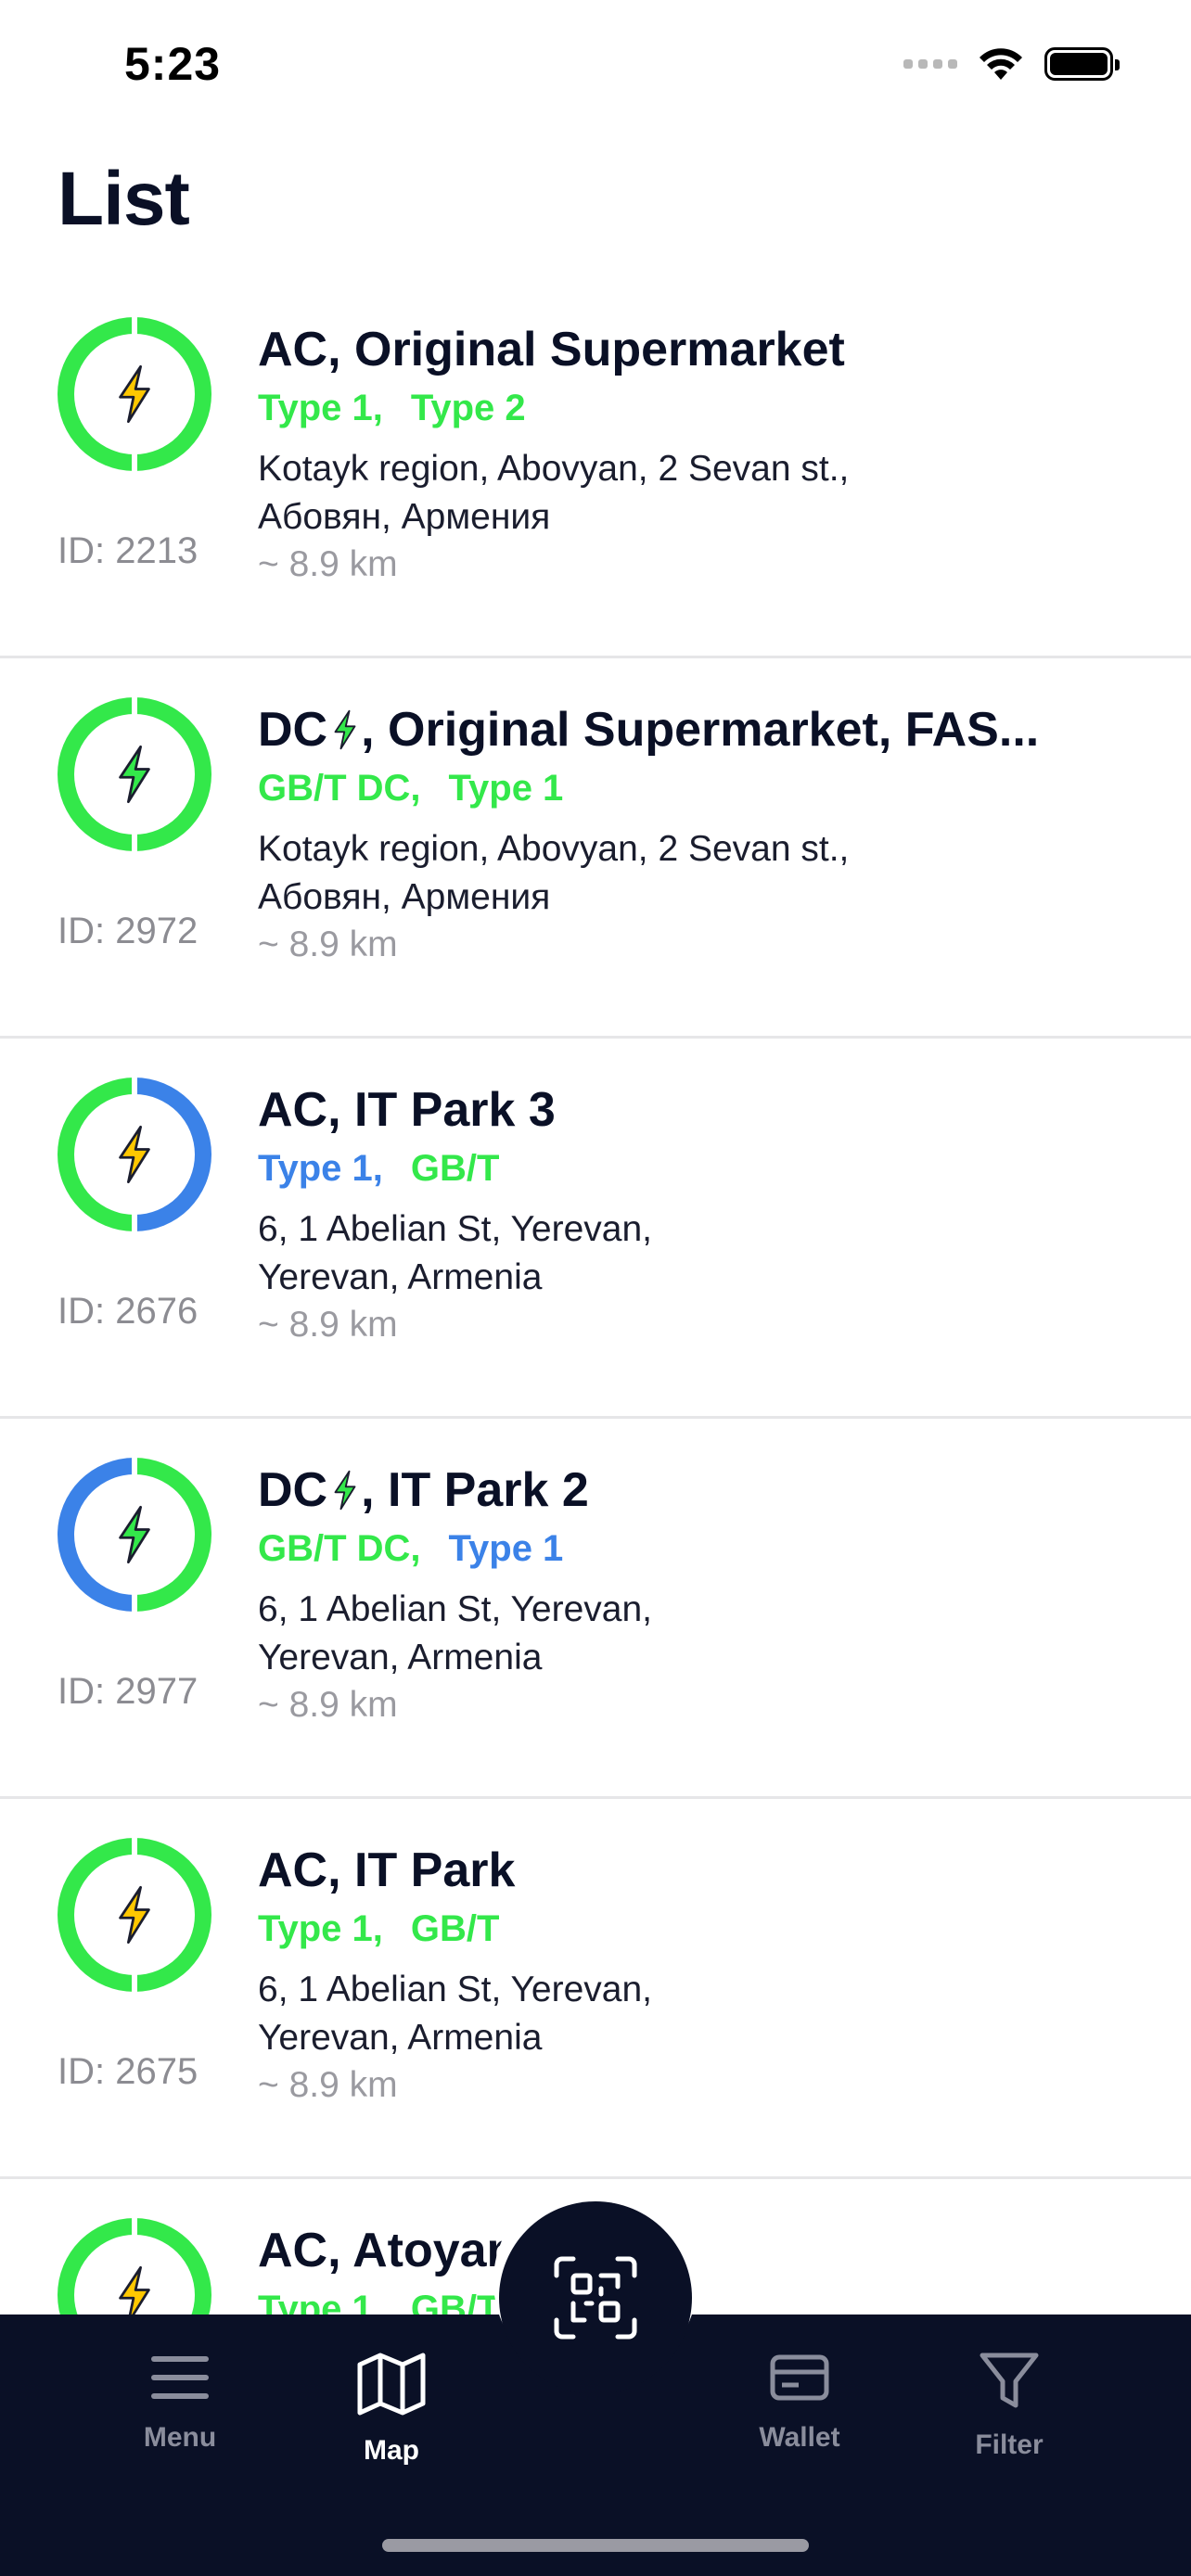 Image resolution: width=1191 pixels, height=2576 pixels. Describe the element at coordinates (551, 349) in the screenshot. I see `station-name: AC, Original Supermarket` at that location.